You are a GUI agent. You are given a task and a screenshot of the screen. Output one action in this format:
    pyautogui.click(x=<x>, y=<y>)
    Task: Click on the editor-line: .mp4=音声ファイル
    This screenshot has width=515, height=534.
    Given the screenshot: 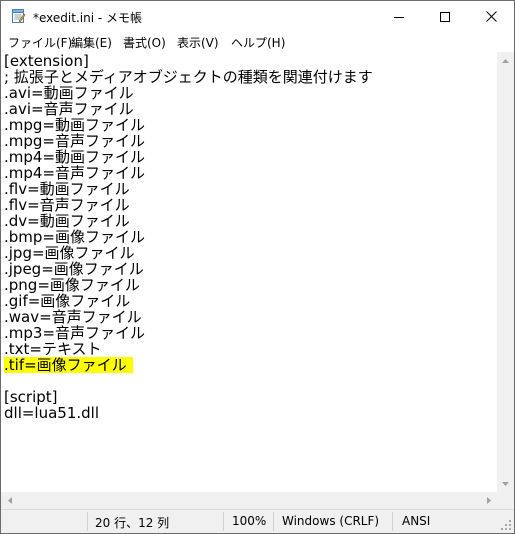 What is the action you would take?
    pyautogui.click(x=75, y=173)
    